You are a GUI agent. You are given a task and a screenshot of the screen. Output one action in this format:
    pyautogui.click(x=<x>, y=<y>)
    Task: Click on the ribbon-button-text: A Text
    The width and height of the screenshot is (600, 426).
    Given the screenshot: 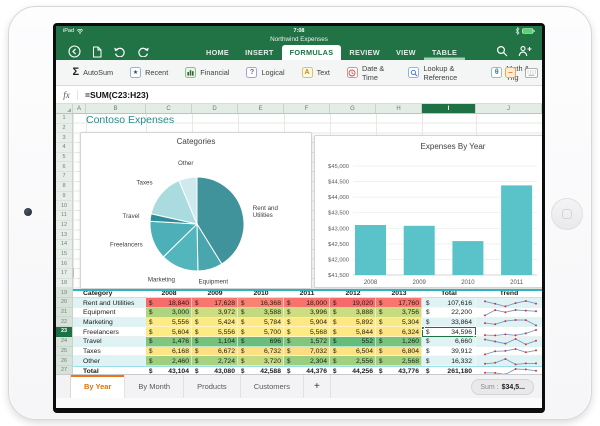 What is the action you would take?
    pyautogui.click(x=315, y=72)
    